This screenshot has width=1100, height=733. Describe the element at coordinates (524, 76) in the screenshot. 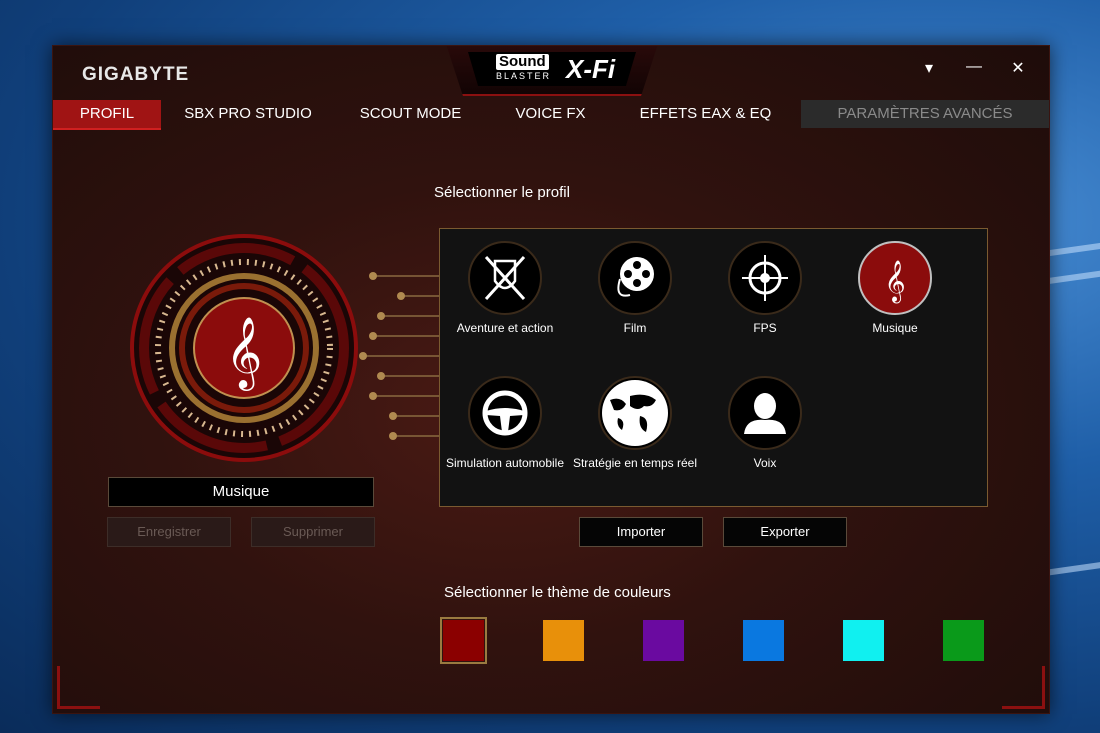

I see `logo-blaster-text: BLASTER` at that location.